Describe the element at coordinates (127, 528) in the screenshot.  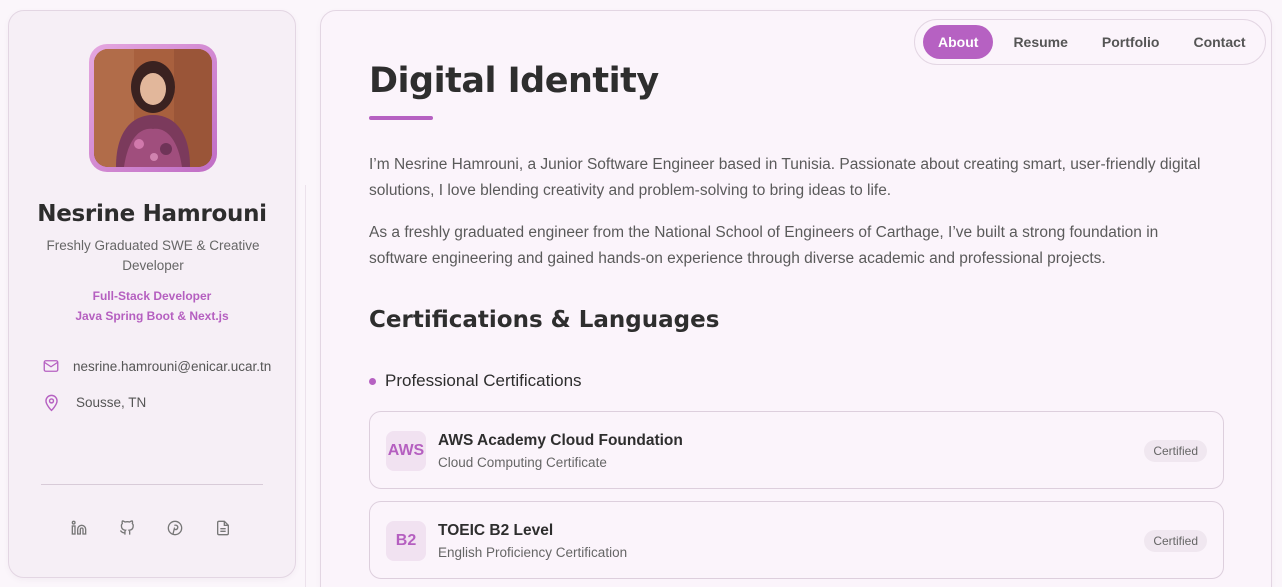
I see `github-icon` at that location.